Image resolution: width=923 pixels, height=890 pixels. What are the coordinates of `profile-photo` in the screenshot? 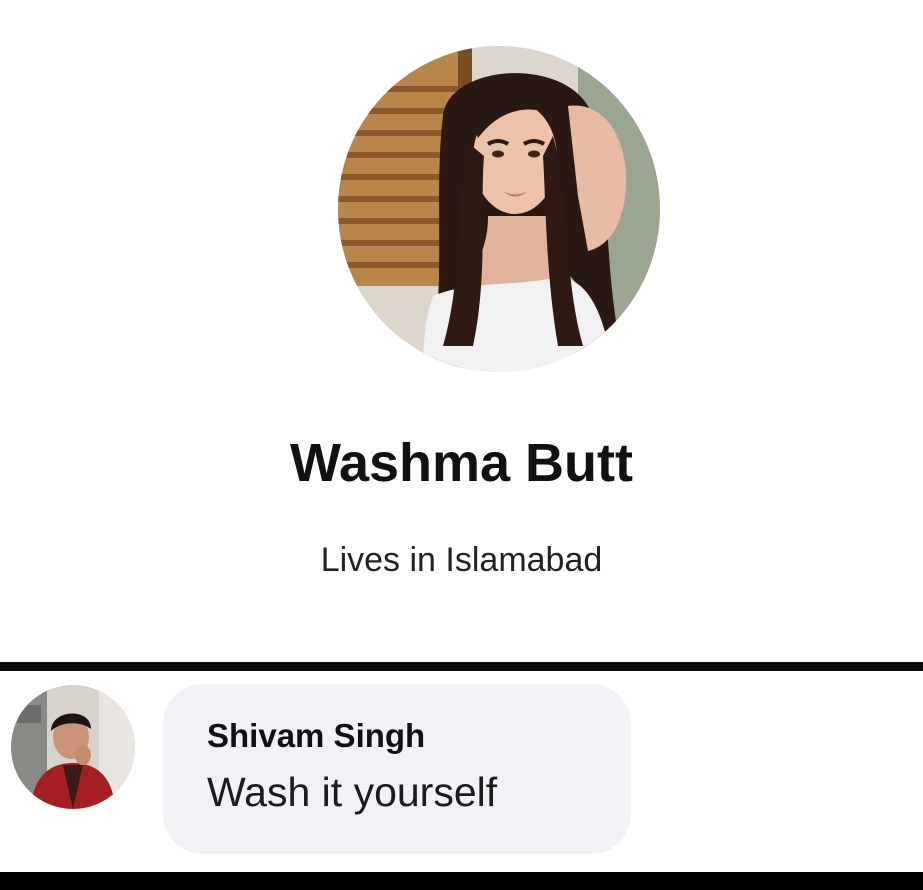 It's located at (499, 209).